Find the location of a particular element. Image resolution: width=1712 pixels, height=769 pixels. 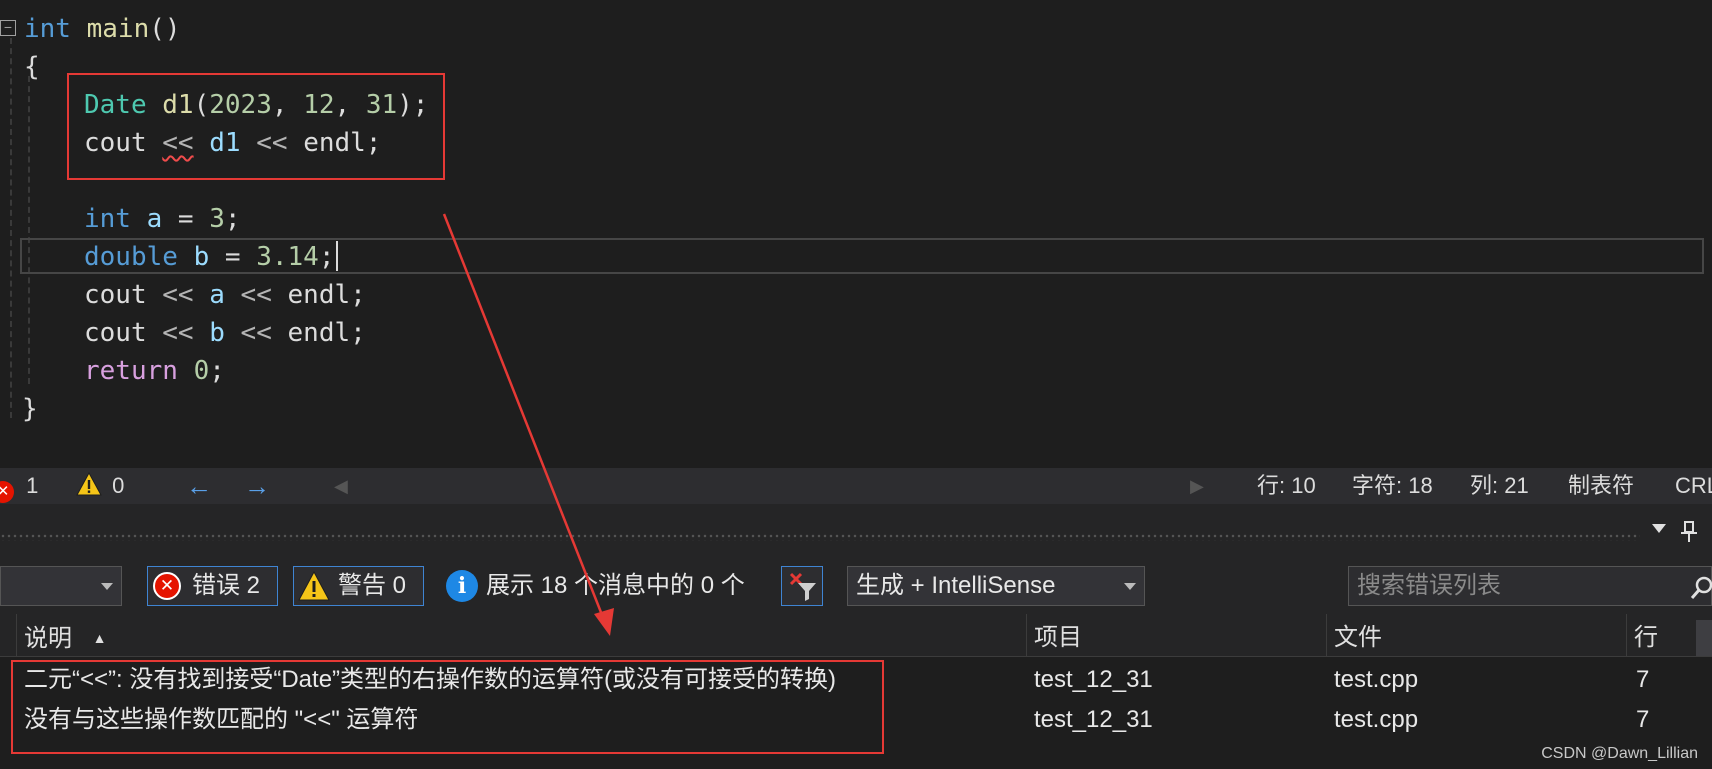

panel-menu-icon is located at coordinates (1659, 528).